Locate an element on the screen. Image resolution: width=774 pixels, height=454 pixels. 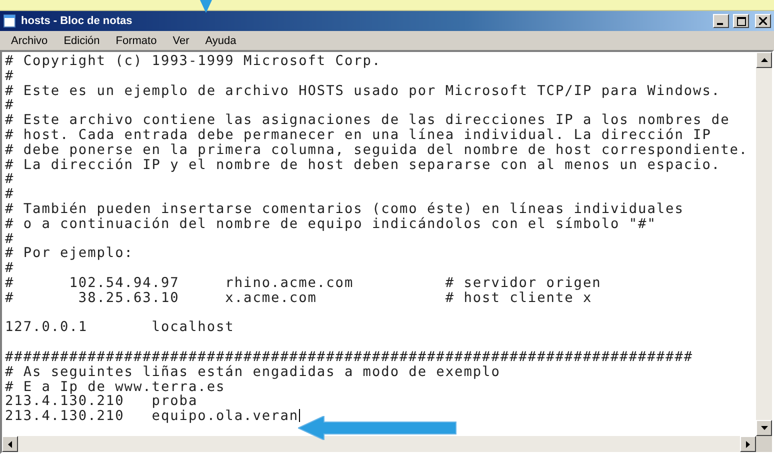
text-line: # Este archivo contiene las asignaciones de las direcciones IP a los nombres de is located at coordinates (367, 120).